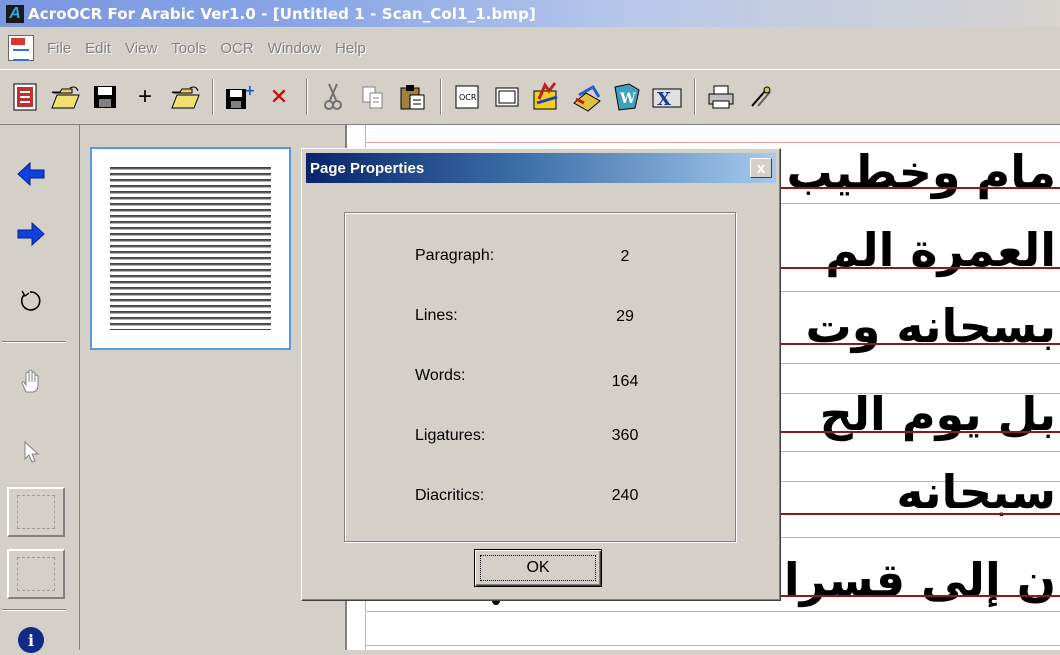 This screenshot has width=1060, height=655. What do you see at coordinates (31, 382) in the screenshot?
I see `hand-pan-icon` at bounding box center [31, 382].